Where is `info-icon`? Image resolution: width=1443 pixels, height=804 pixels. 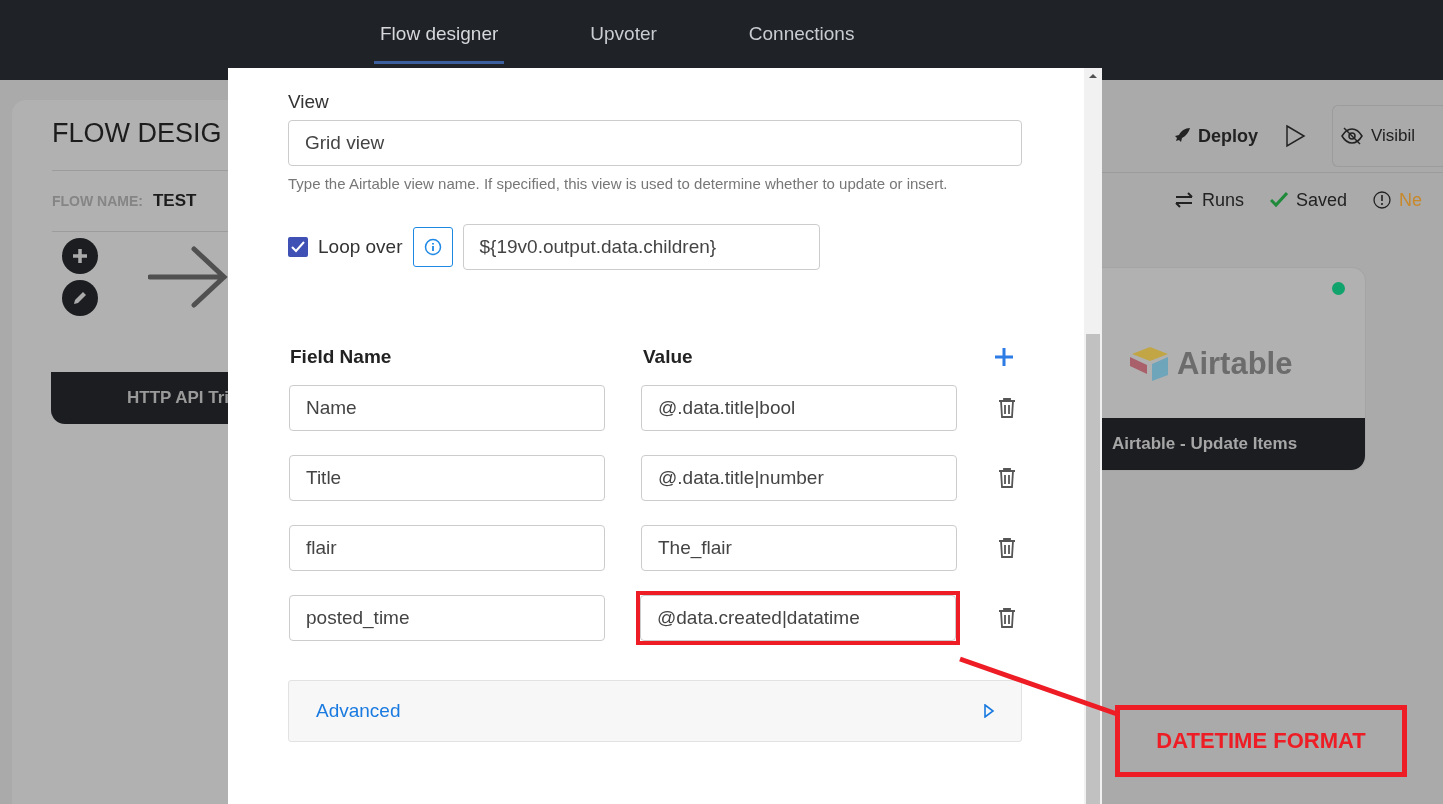 info-icon is located at coordinates (432, 247).